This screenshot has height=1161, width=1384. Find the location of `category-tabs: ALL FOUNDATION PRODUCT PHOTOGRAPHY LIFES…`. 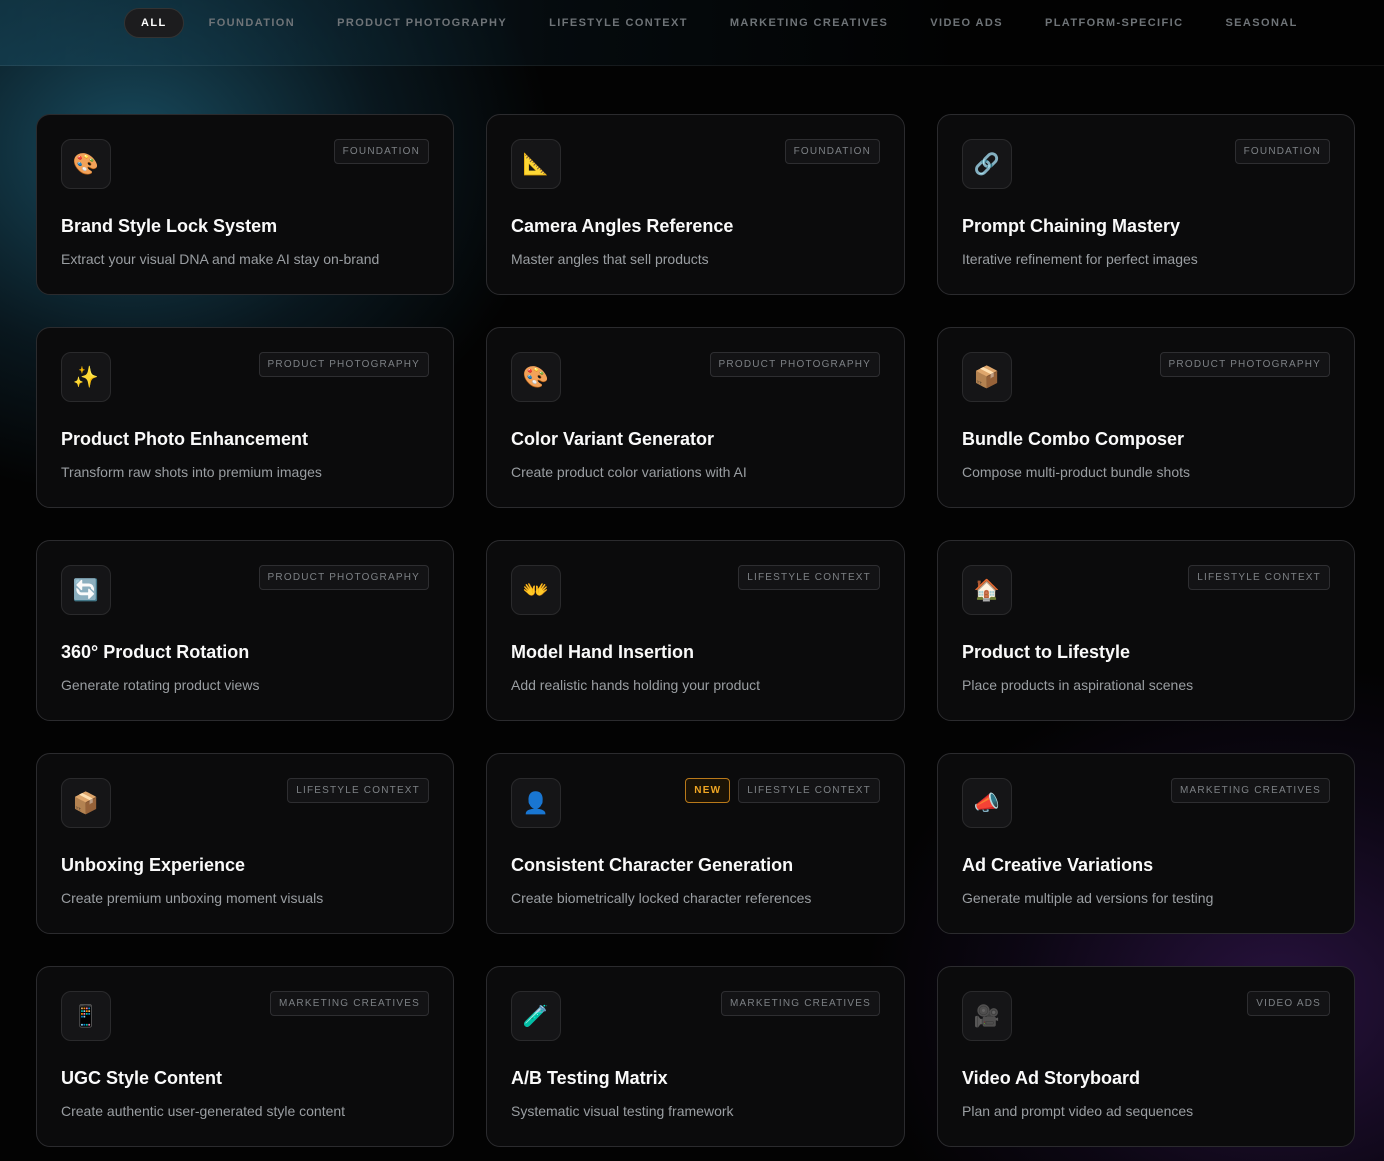

category-tabs: ALL FOUNDATION PRODUCT PHOTOGRAPHY LIFES… is located at coordinates (732, 23).